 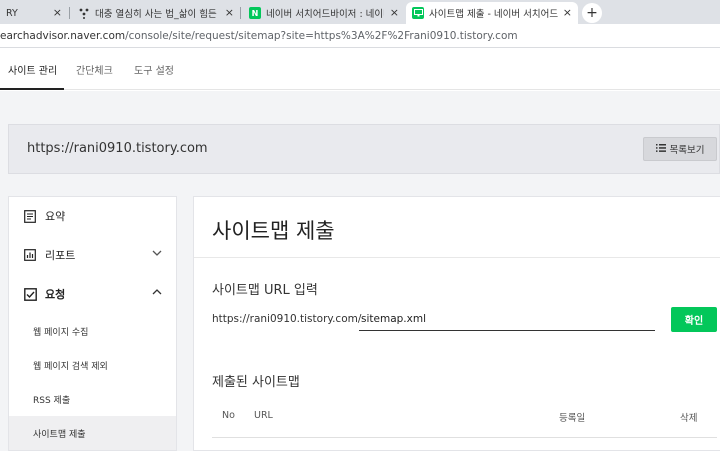 I want to click on sidebar-item-label: 요약, so click(x=55, y=216).